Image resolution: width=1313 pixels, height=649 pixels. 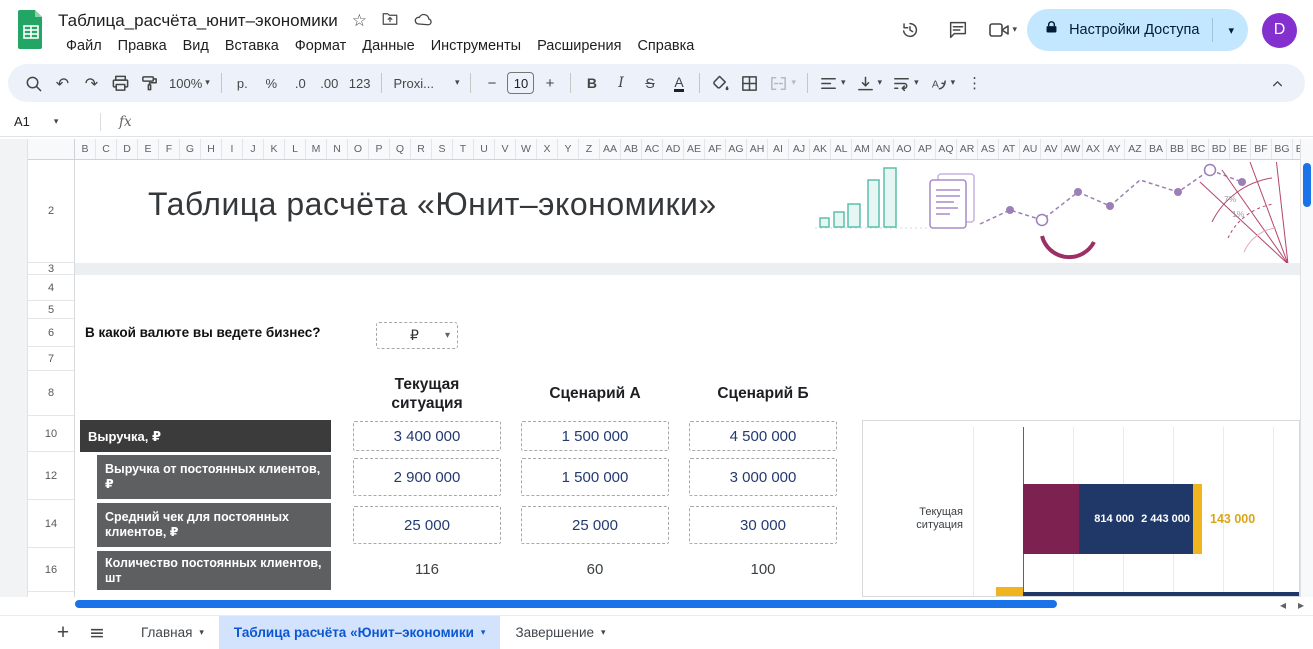 I want to click on name-box-caret-icon: ▾, so click(x=56, y=122).